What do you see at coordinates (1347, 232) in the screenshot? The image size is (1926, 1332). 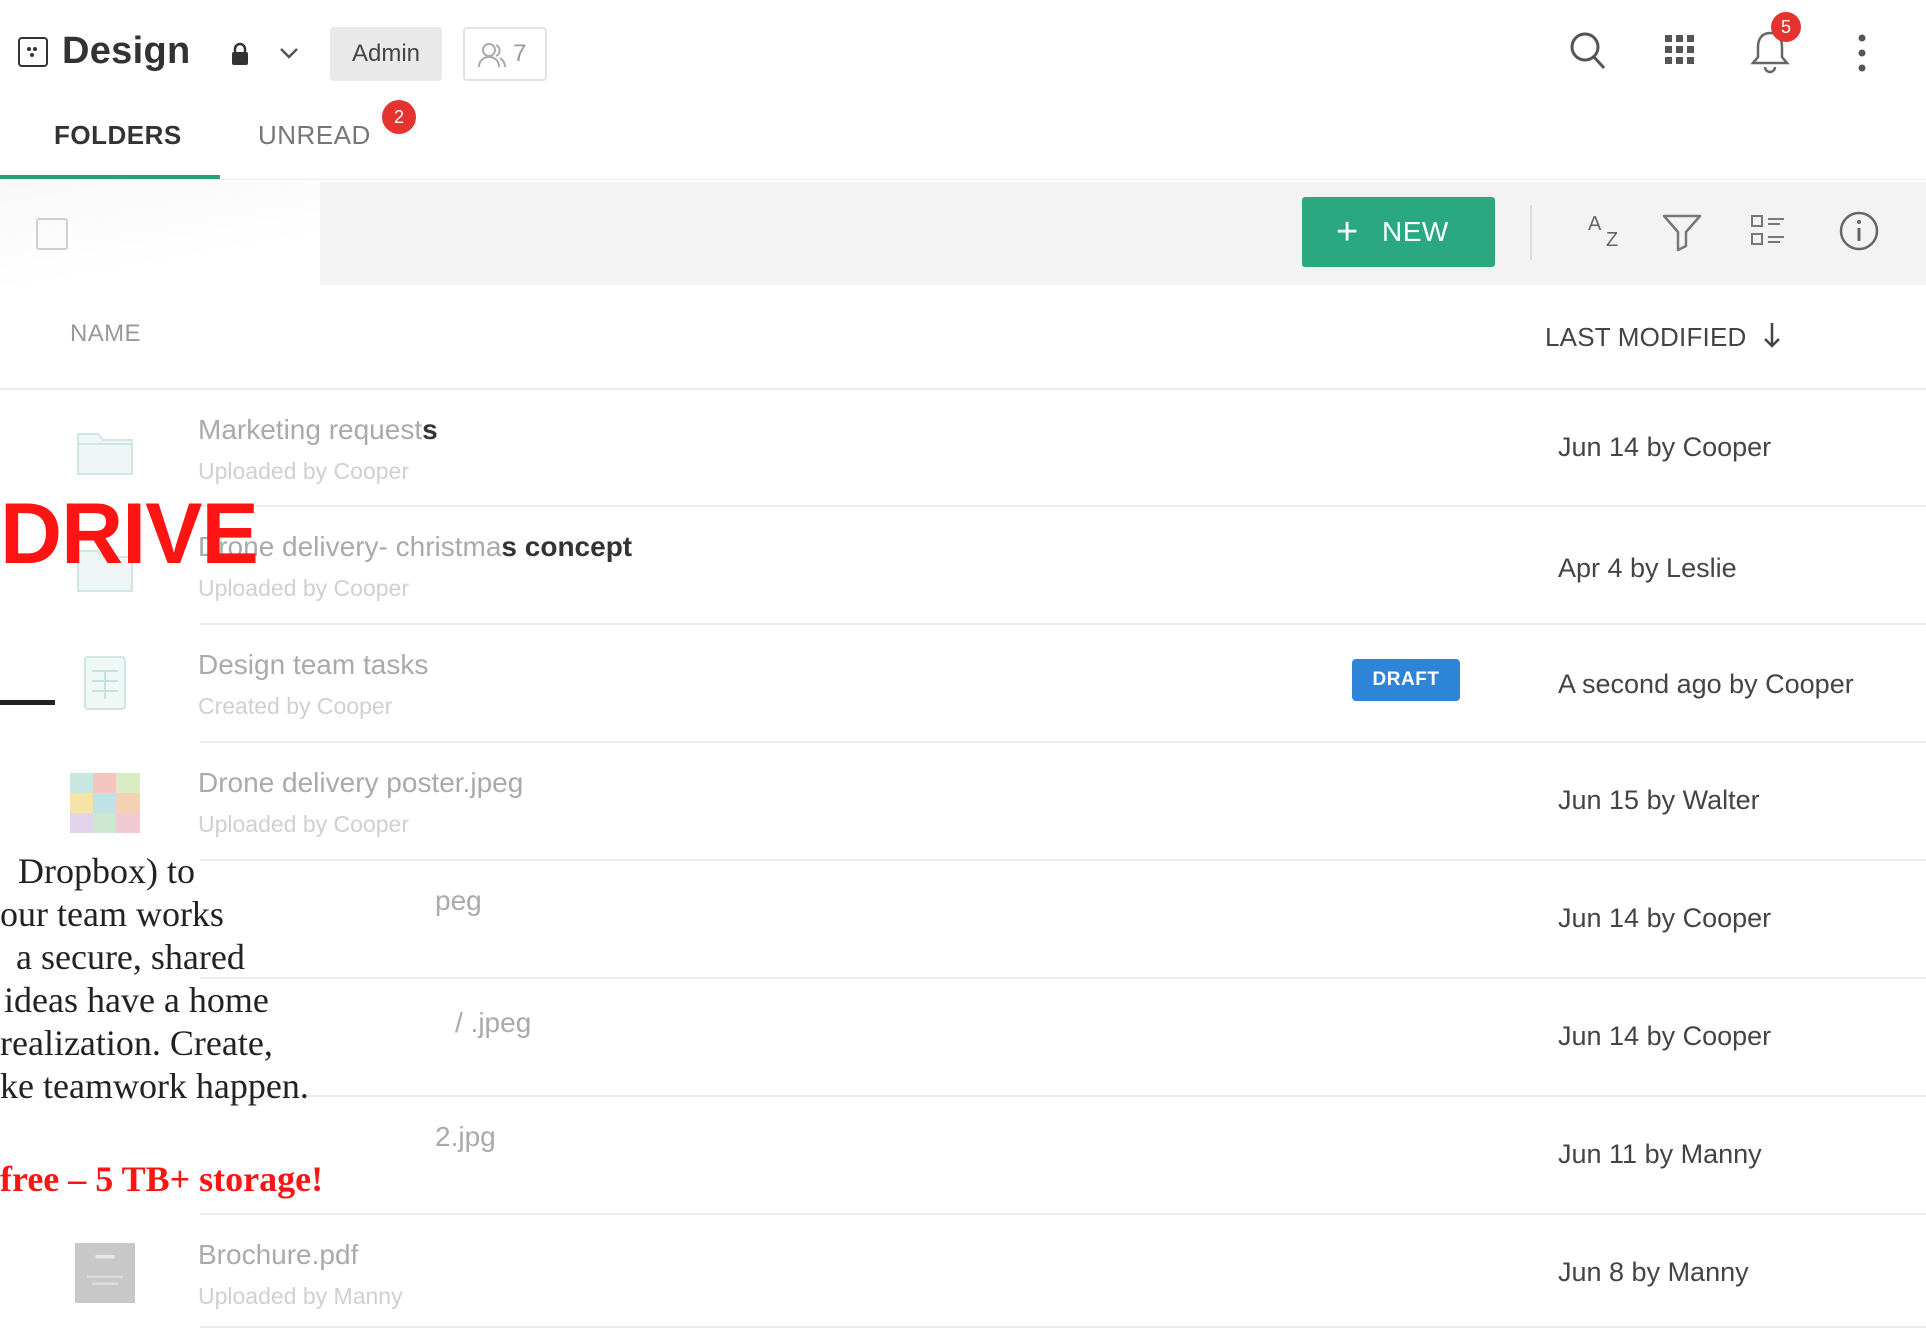 I see `plus-icon: +` at bounding box center [1347, 232].